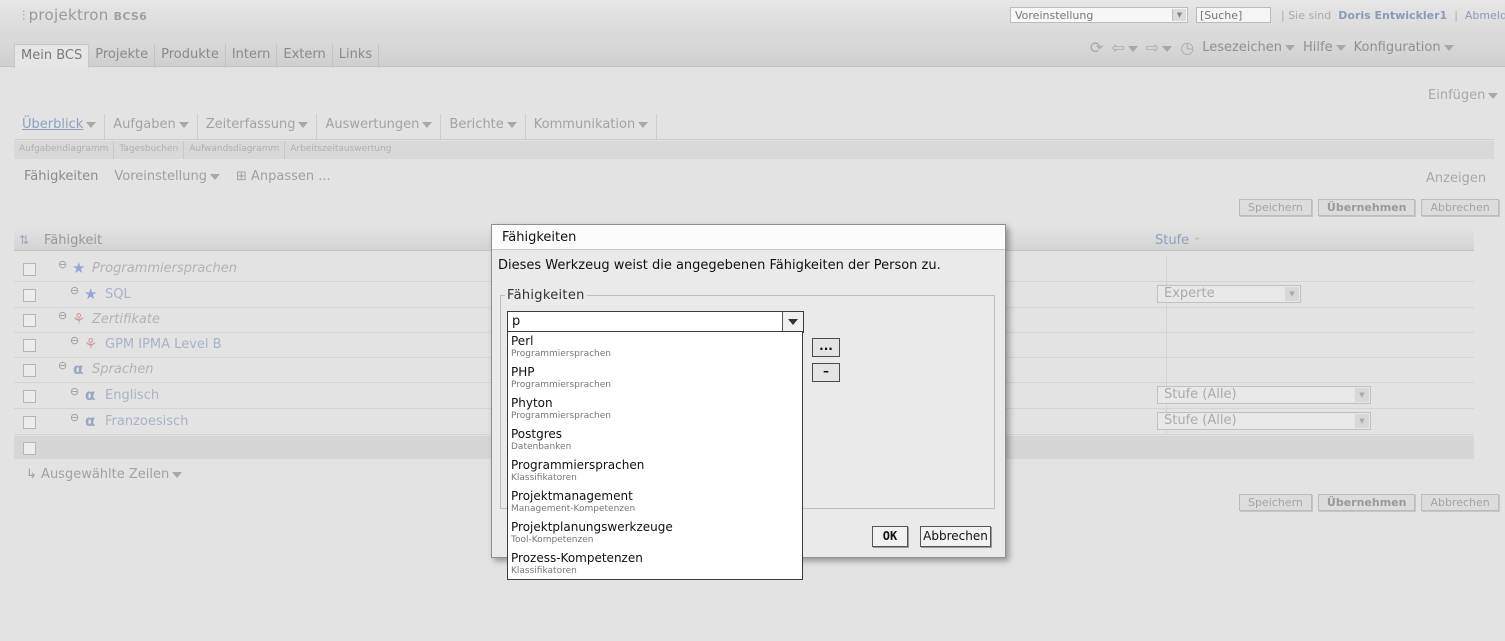  What do you see at coordinates (31, 474) in the screenshot?
I see `corner-arrow-icon: ↳` at bounding box center [31, 474].